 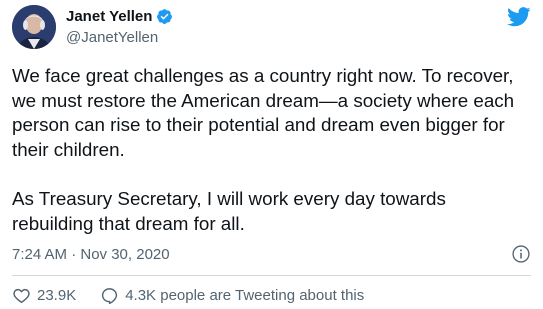 What do you see at coordinates (91, 254) in the screenshot?
I see `tweet-timestamp: 7:24 AM · Nov 30, 2020` at bounding box center [91, 254].